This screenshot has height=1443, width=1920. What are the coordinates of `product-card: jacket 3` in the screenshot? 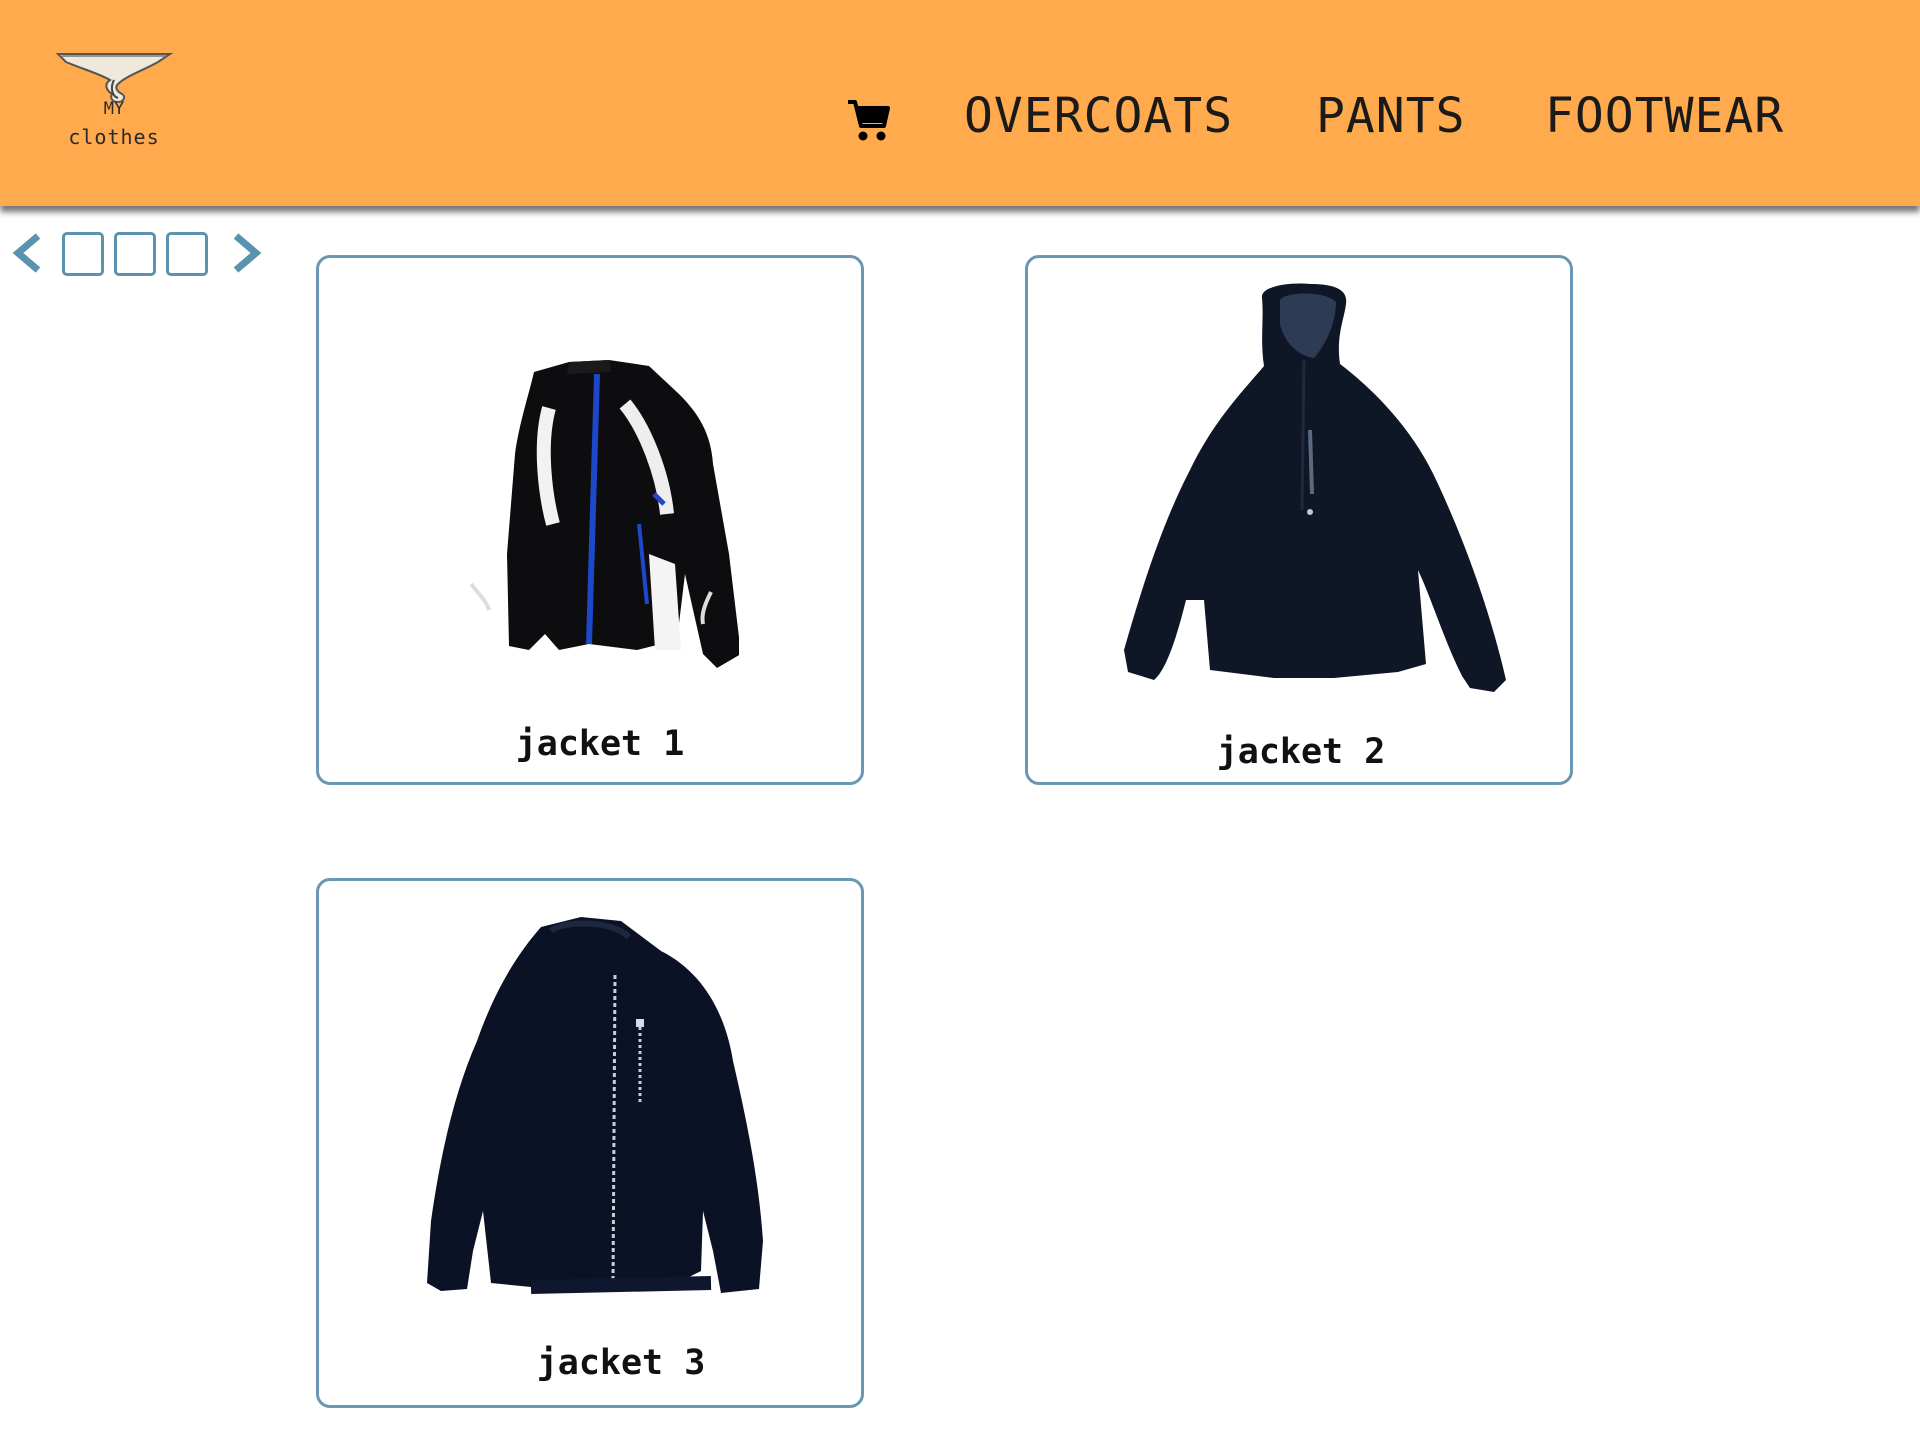 It's located at (590, 1143).